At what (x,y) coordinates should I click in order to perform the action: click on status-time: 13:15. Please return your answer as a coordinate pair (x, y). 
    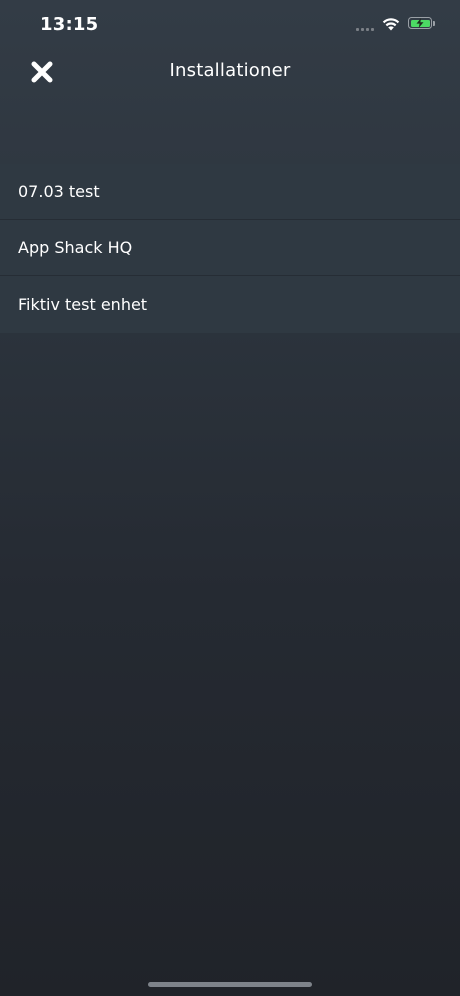
    Looking at the image, I should click on (69, 24).